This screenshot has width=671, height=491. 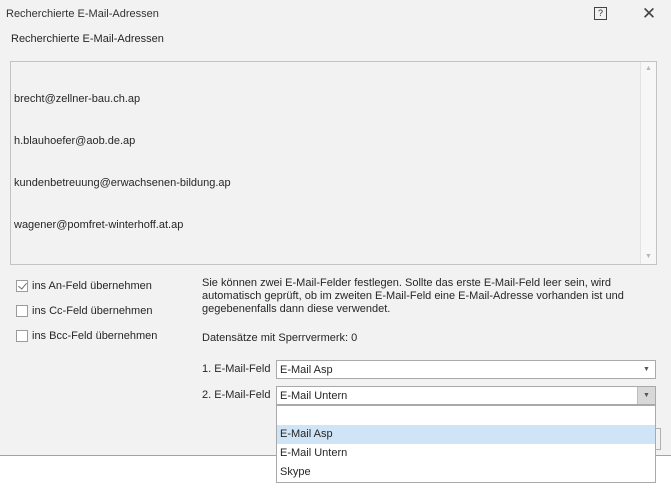 I want to click on checkbox-bcc-field: ins Bcc-Feld übernehmen, so click(x=86, y=336).